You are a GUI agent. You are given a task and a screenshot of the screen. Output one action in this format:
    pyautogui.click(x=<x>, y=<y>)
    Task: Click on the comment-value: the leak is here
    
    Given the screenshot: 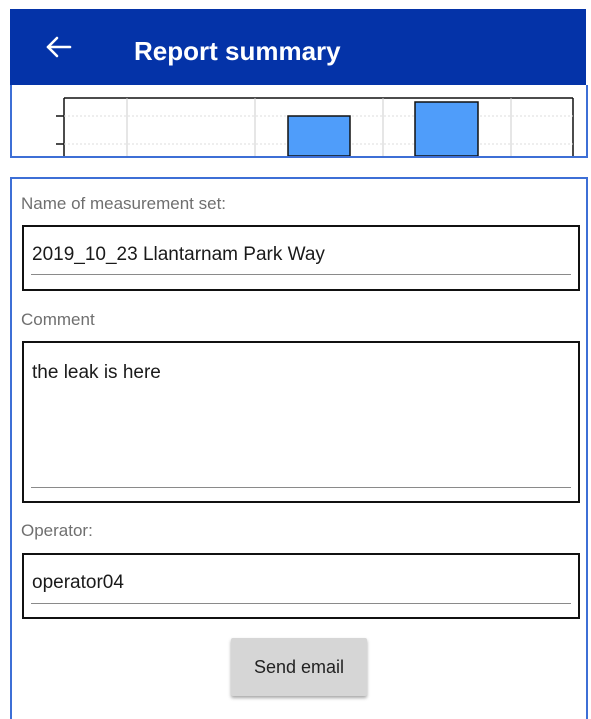 What is the action you would take?
    pyautogui.click(x=96, y=372)
    